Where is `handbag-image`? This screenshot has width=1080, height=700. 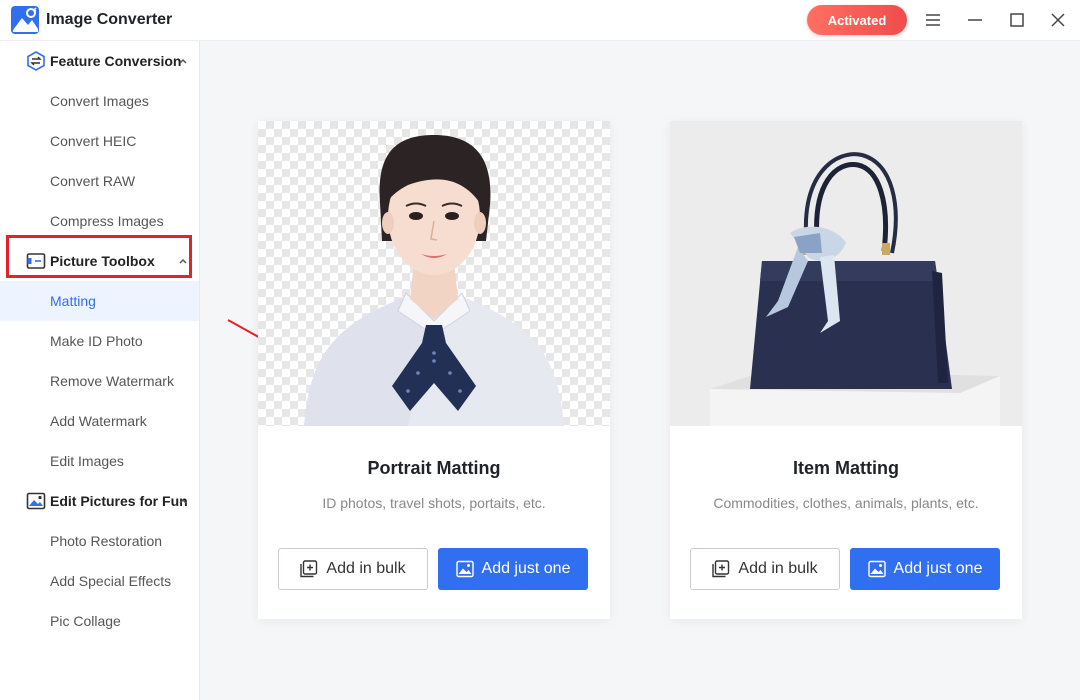 handbag-image is located at coordinates (846, 273).